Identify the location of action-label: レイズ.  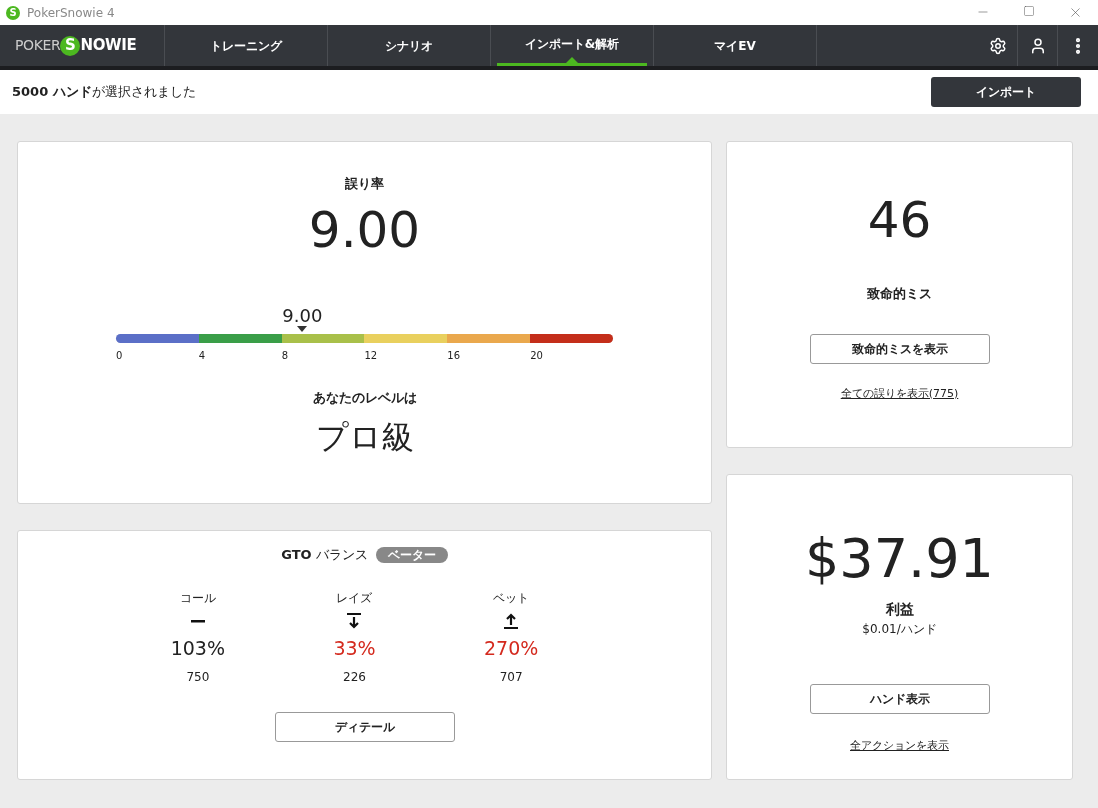
(354, 598).